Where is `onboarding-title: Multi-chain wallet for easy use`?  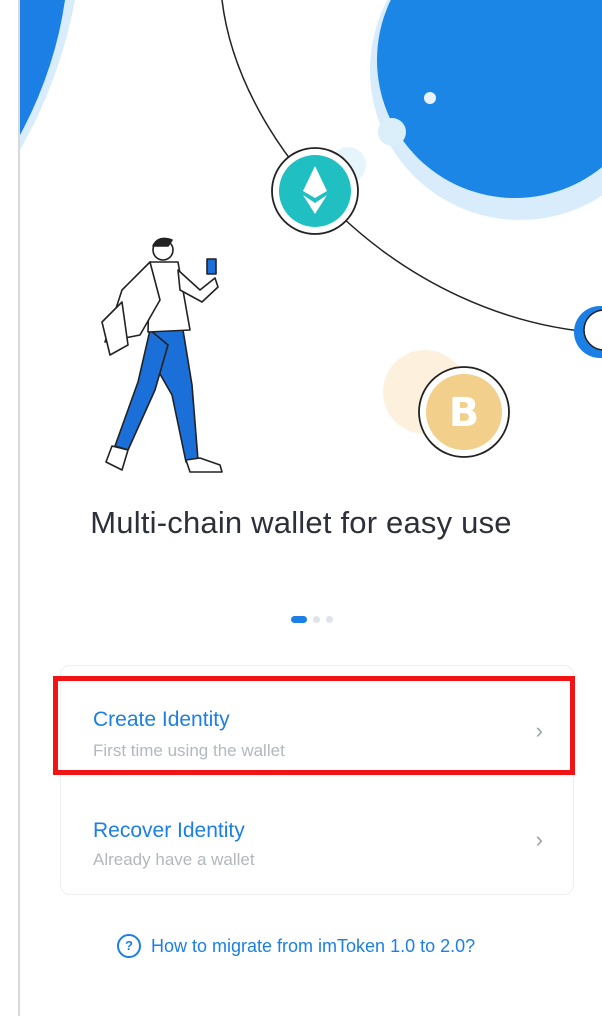 onboarding-title: Multi-chain wallet for easy use is located at coordinates (301, 522).